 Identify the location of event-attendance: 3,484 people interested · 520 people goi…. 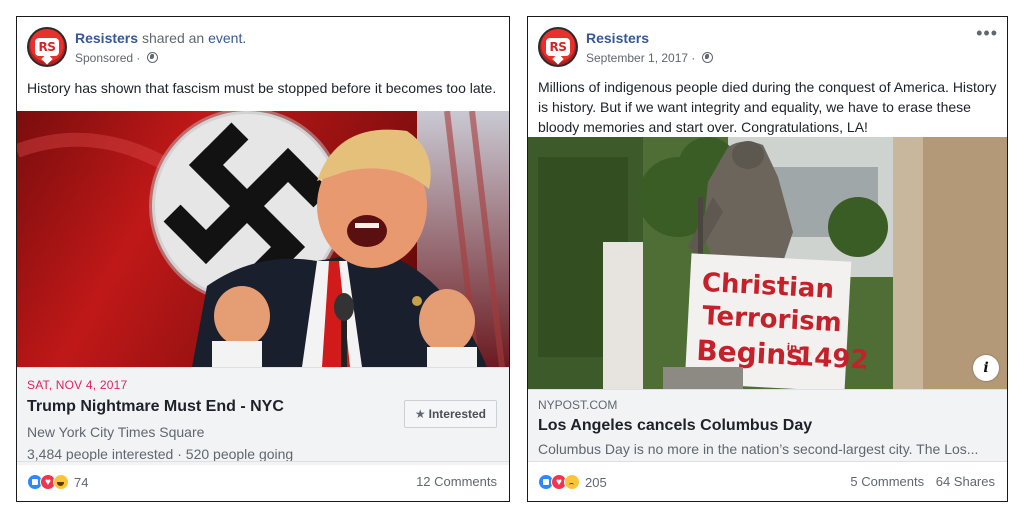
(160, 454).